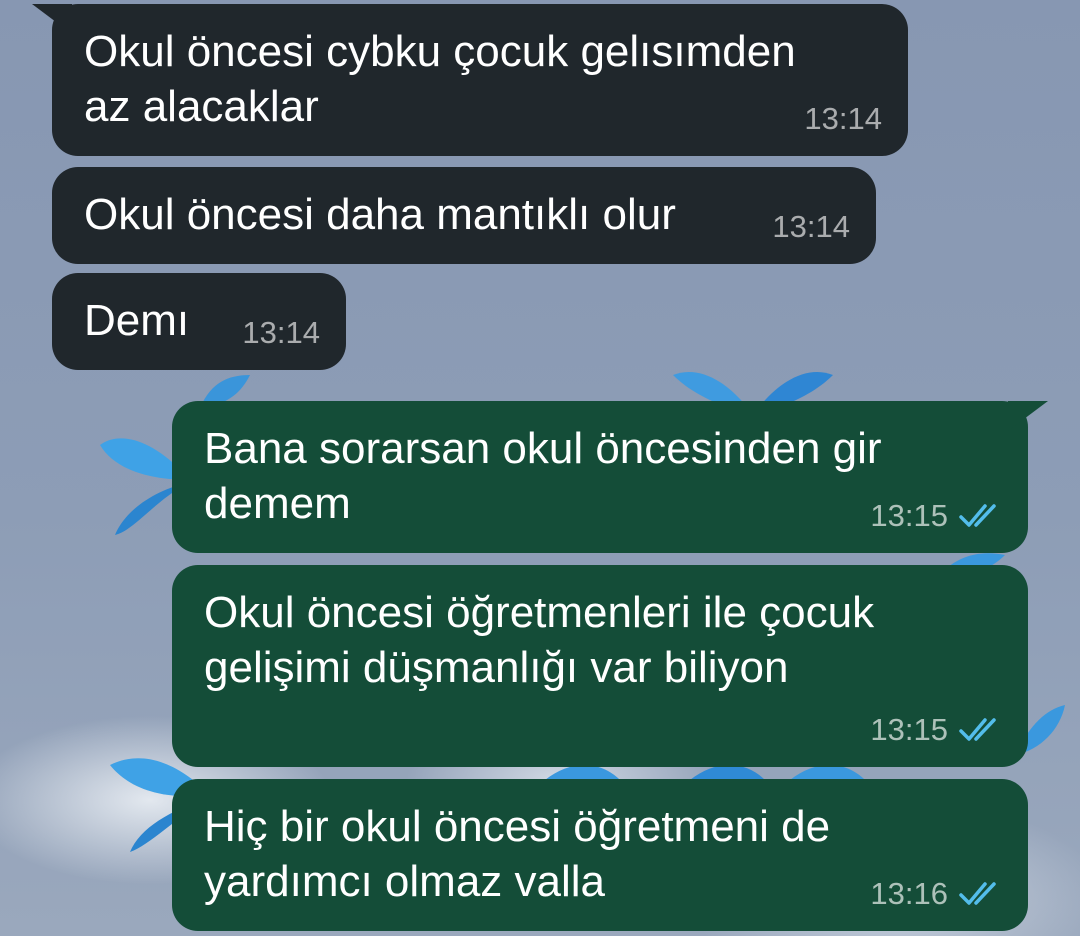 This screenshot has width=1080, height=936. I want to click on message-time: 13:16, so click(909, 893).